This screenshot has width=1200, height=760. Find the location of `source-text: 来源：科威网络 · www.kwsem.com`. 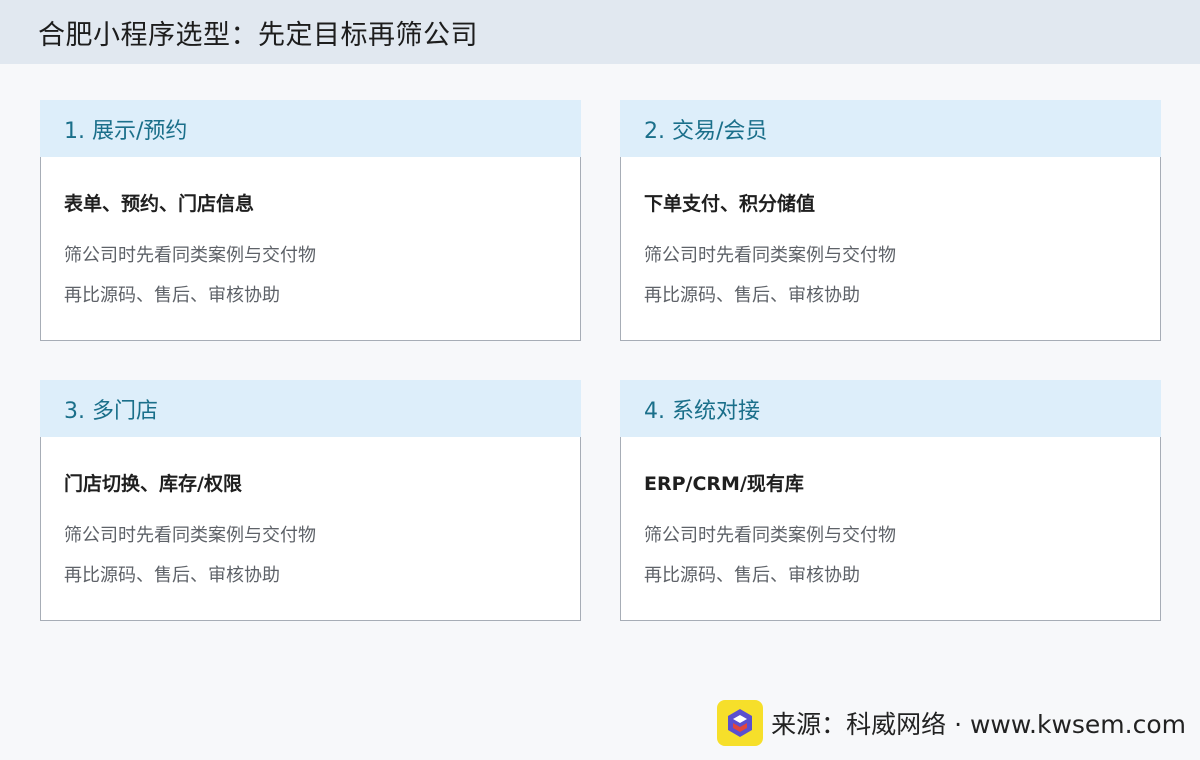

source-text: 来源：科威网络 · www.kwsem.com is located at coordinates (978, 724).